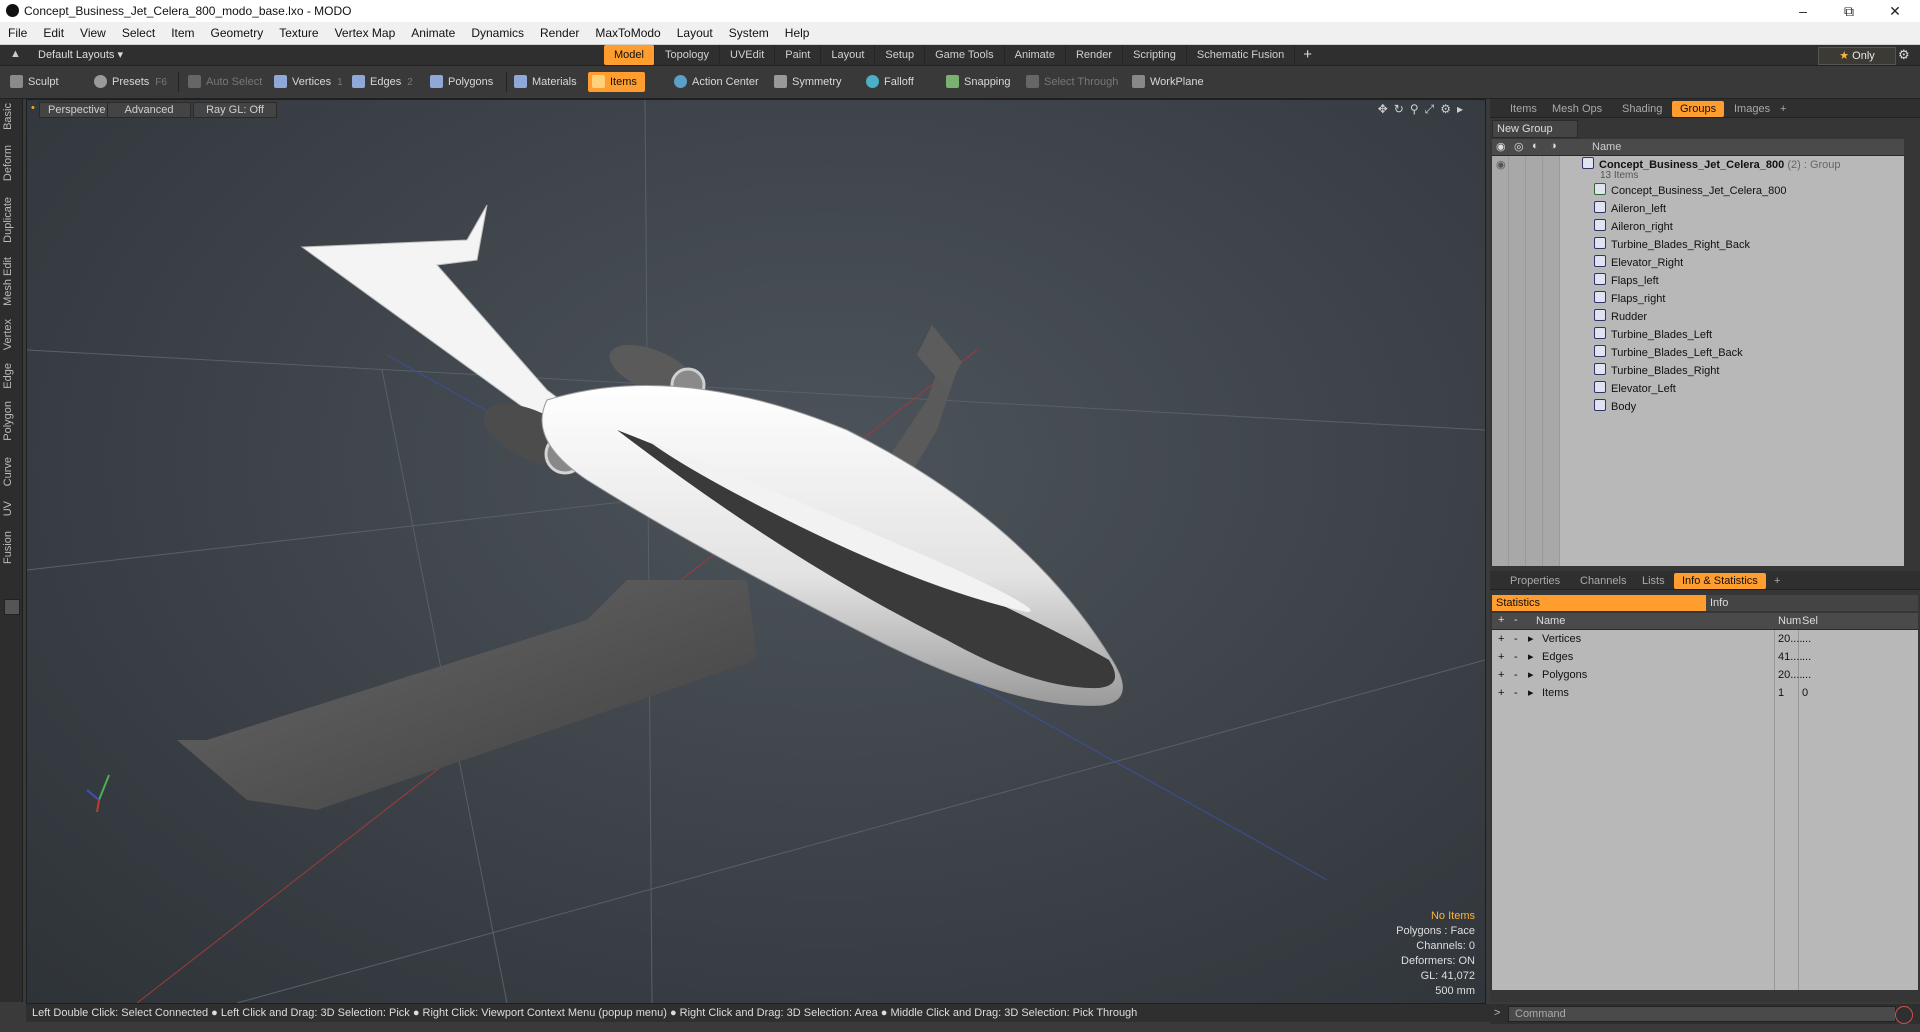 This screenshot has height=1032, width=1920. What do you see at coordinates (1638, 263) in the screenshot?
I see `list-item: Elevator_Right` at bounding box center [1638, 263].